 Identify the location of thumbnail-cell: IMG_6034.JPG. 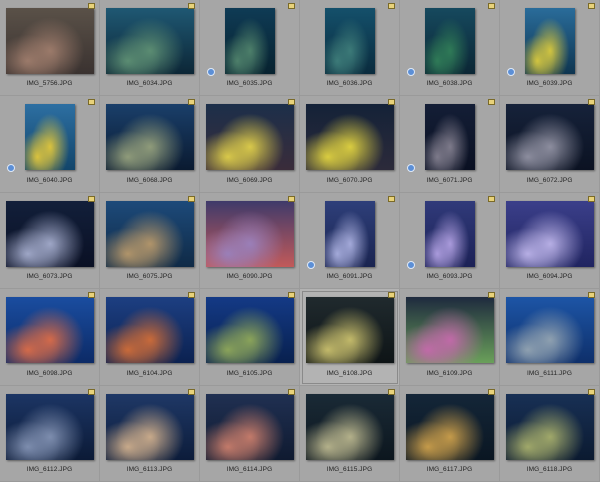
(150, 48).